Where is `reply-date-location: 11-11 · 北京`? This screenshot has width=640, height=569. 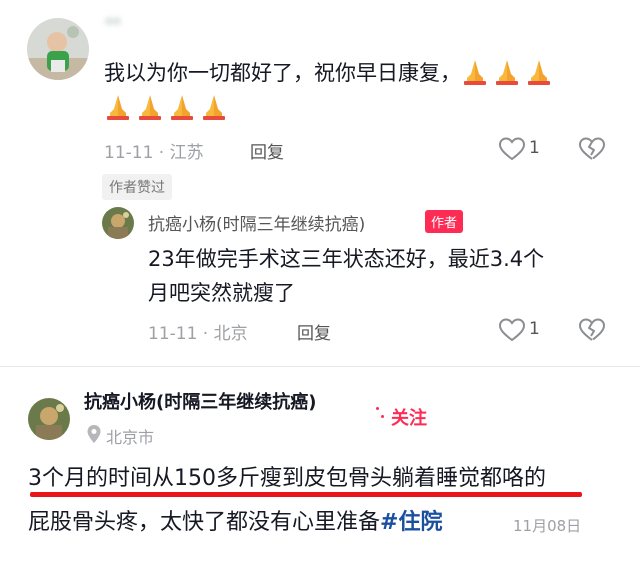
reply-date-location: 11-11 · 北京 is located at coordinates (198, 334).